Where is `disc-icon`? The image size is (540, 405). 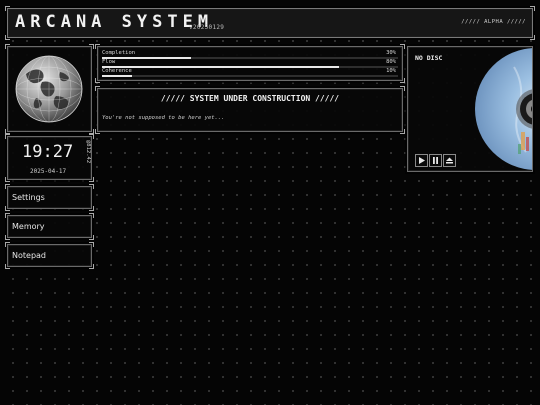
disc-icon is located at coordinates (503, 109).